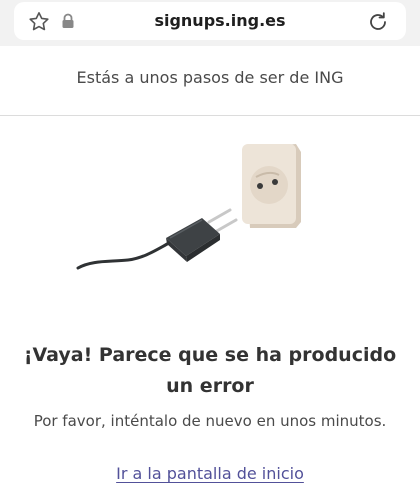  I want to click on plug-body, so click(193, 240).